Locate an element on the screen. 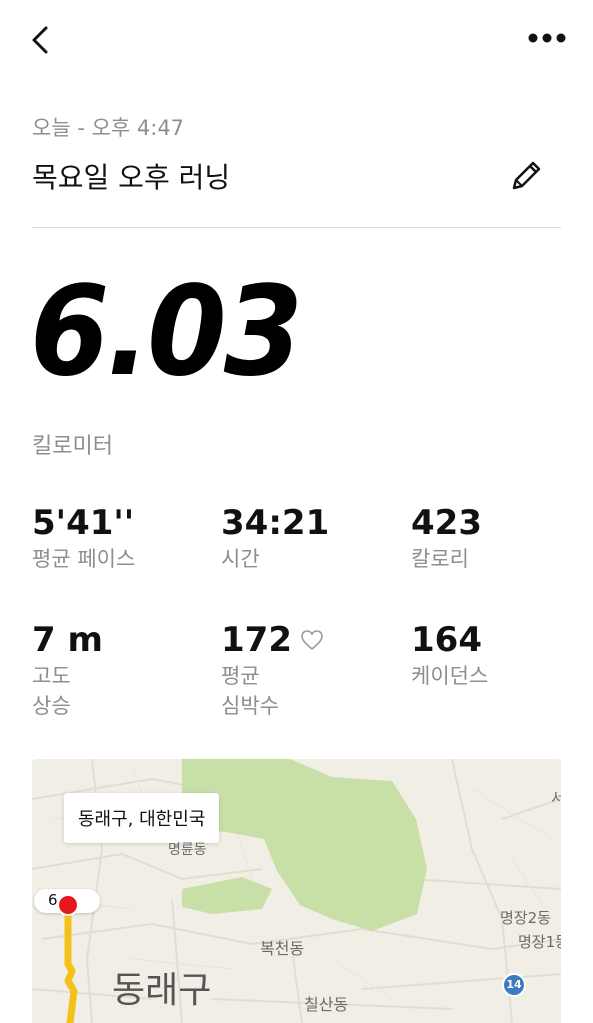  stat-time: 34:21 시간 is located at coordinates (275, 540).